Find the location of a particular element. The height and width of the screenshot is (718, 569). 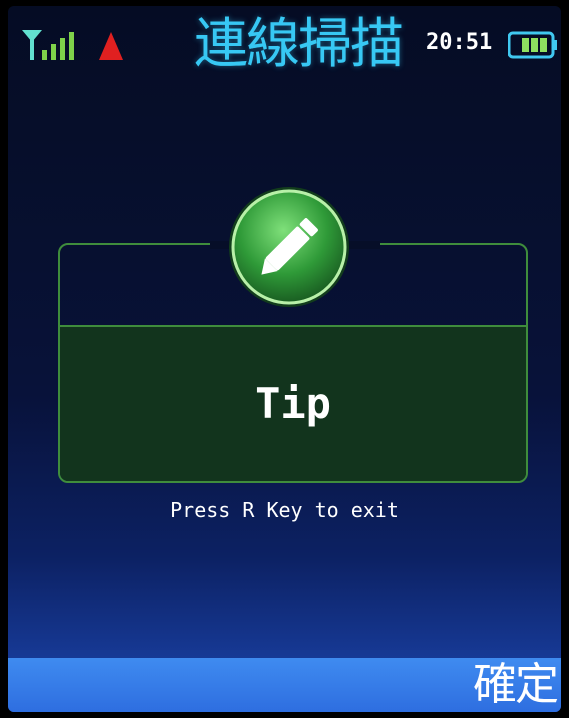

screen-title: 連線掃描 is located at coordinates (299, 43).